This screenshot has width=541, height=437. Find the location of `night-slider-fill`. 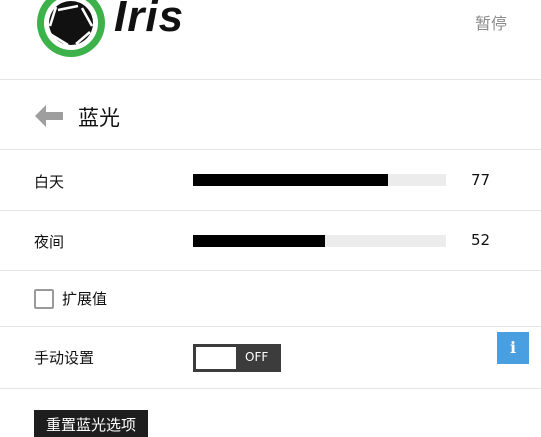

night-slider-fill is located at coordinates (259, 241).